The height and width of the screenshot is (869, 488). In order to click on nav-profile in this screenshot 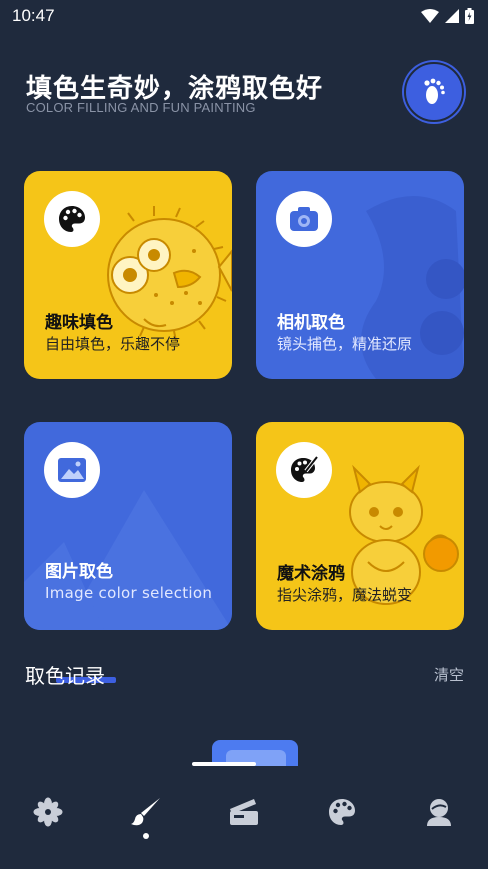, I will do `click(439, 812)`.